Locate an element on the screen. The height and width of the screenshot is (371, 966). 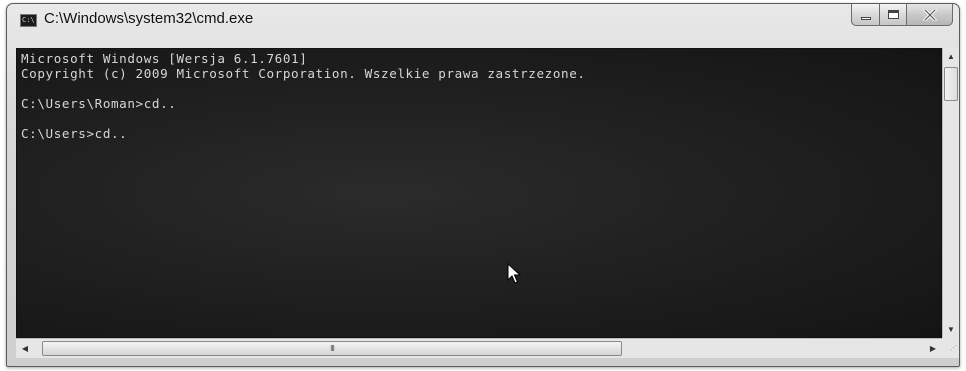
mouse-pointer-icon is located at coordinates (514, 273).